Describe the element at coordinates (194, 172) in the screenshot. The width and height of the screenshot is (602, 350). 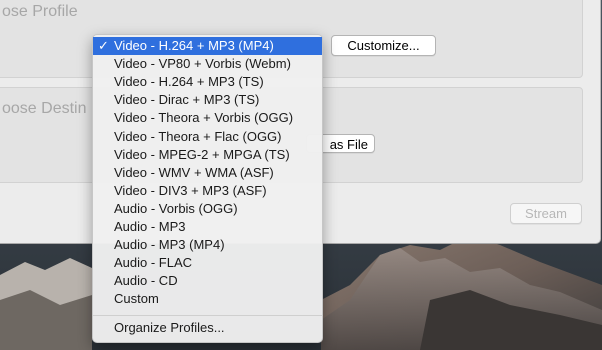
I see `menu-item-label: Video - WMV + WMA (ASF)` at that location.